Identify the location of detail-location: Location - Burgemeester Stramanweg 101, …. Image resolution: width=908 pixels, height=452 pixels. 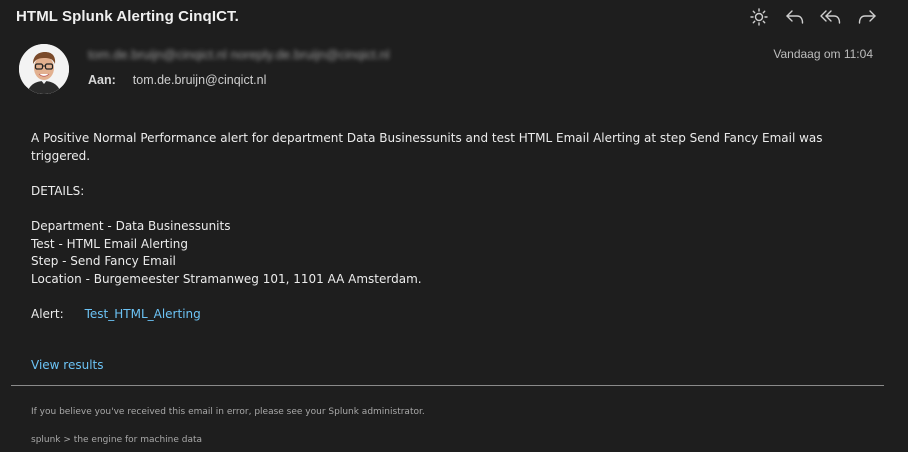
(226, 278).